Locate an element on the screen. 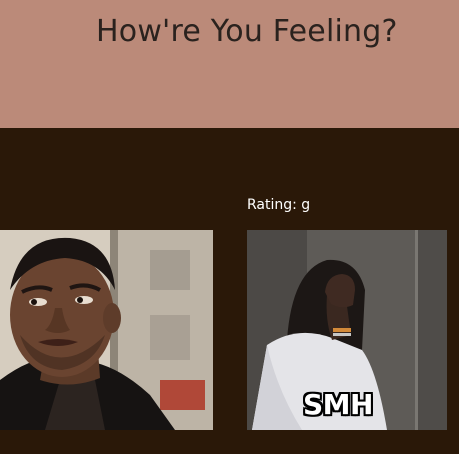  page-title: How're You Feeling? is located at coordinates (247, 31).